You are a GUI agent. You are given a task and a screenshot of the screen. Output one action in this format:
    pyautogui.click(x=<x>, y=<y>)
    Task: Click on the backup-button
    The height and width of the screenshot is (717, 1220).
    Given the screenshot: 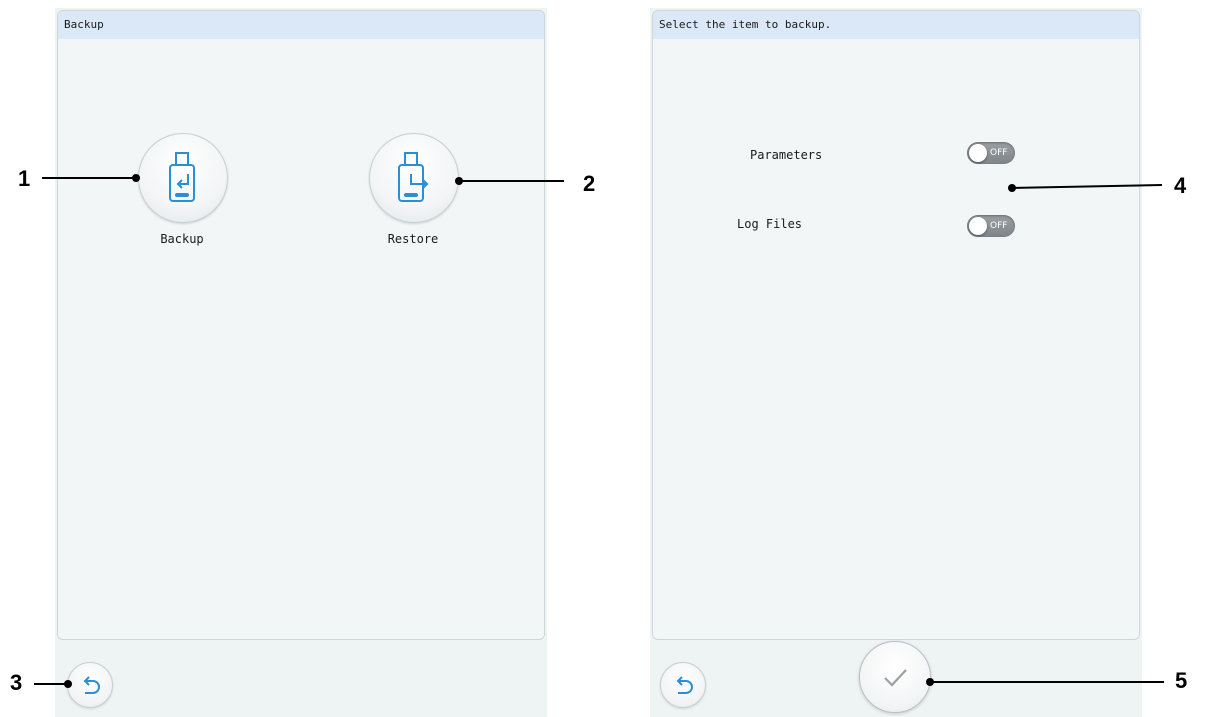 What is the action you would take?
    pyautogui.click(x=183, y=178)
    